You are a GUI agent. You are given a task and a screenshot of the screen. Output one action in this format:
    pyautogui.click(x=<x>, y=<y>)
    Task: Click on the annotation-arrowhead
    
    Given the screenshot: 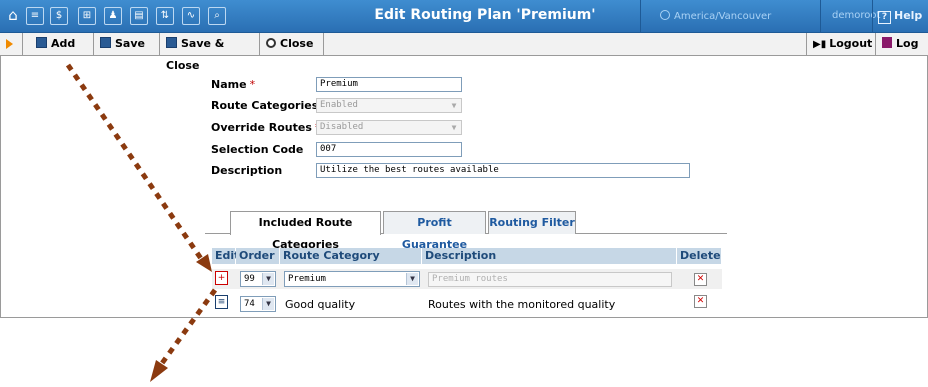 What is the action you would take?
    pyautogui.click(x=159, y=371)
    